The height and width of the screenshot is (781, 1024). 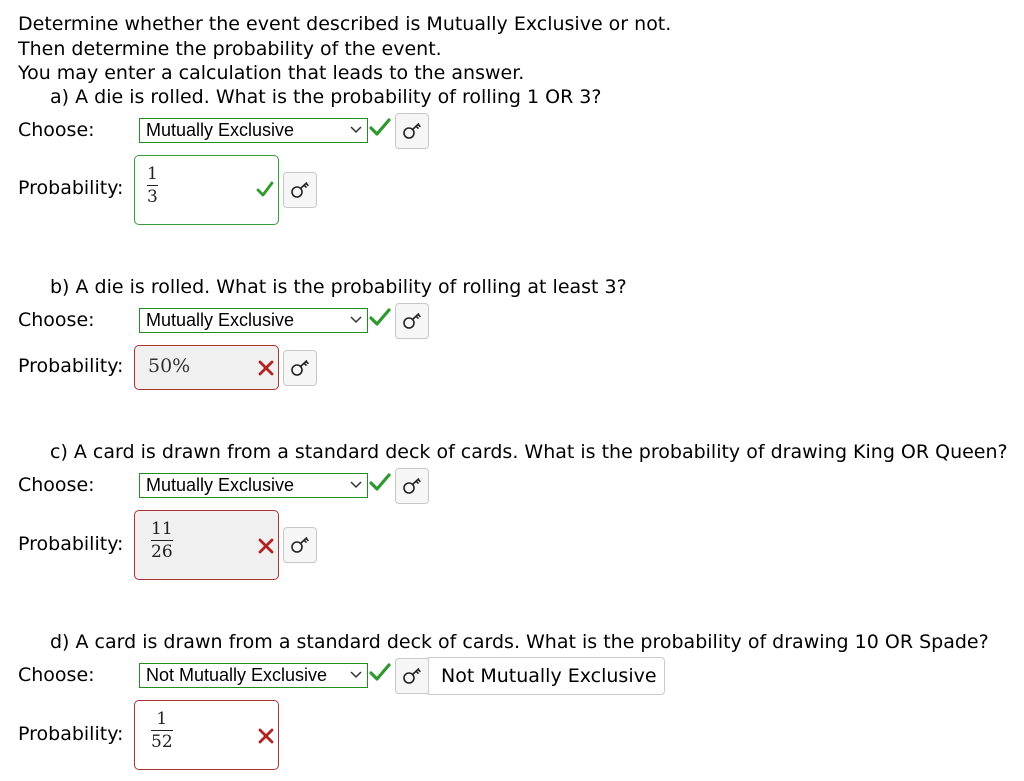 I want to click on question-c-probability-key-button, so click(x=300, y=545).